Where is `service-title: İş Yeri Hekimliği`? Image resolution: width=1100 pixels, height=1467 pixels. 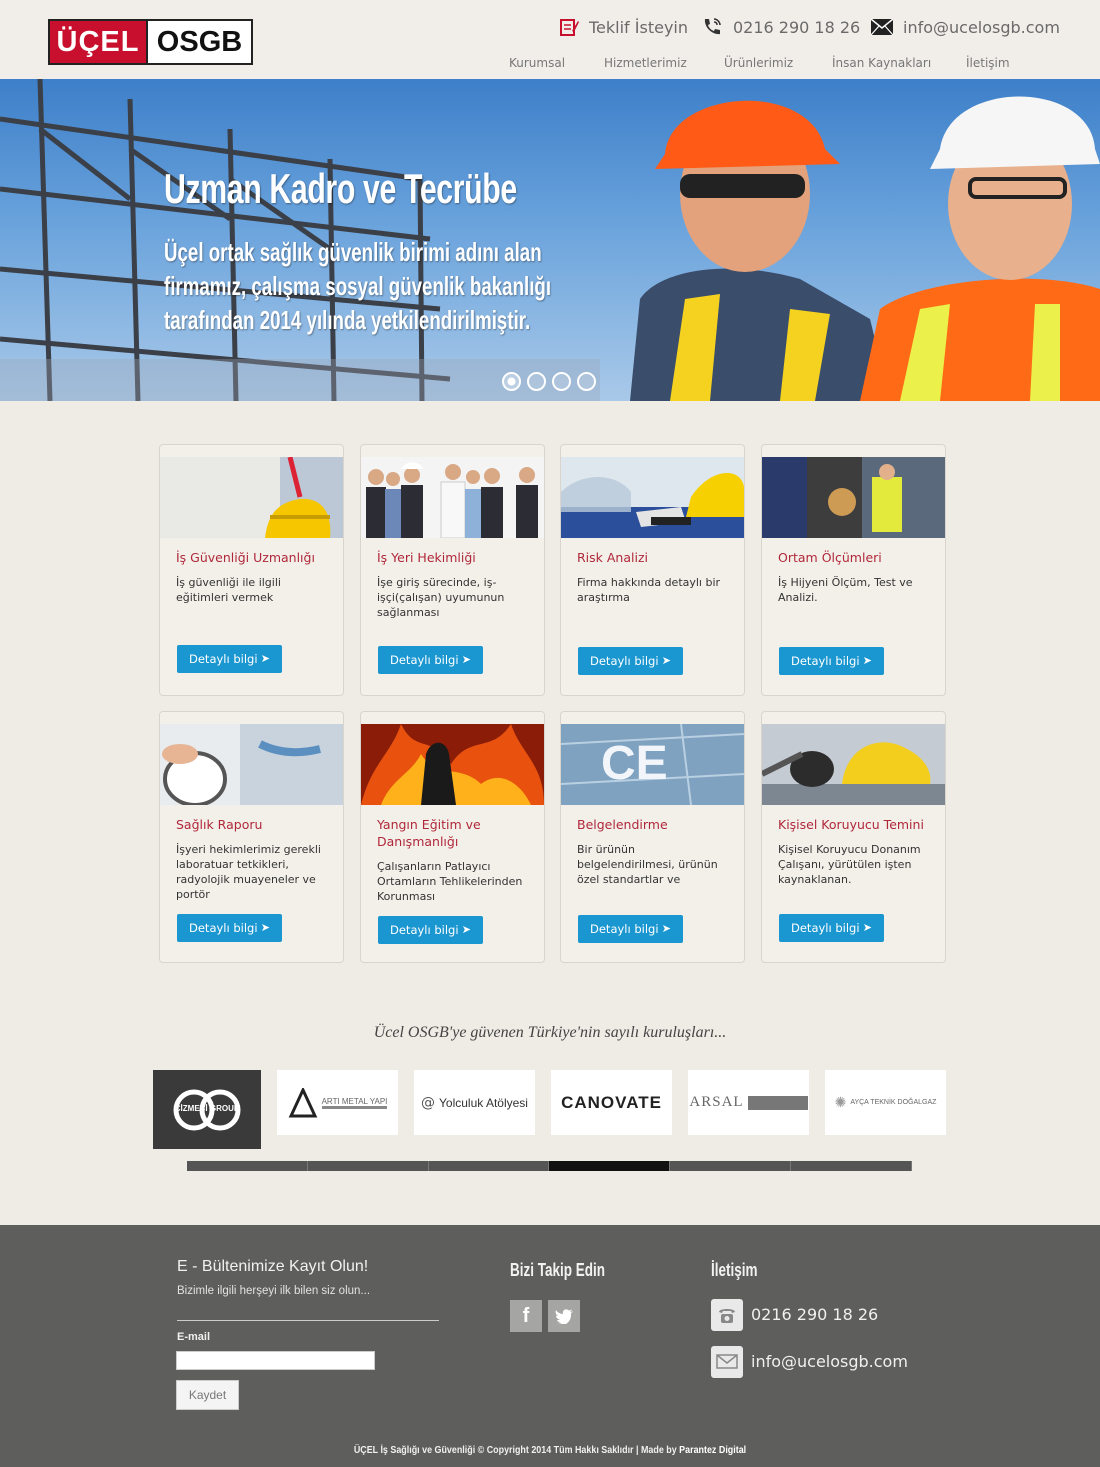
service-title: İş Yeri Hekimliği is located at coordinates (426, 557).